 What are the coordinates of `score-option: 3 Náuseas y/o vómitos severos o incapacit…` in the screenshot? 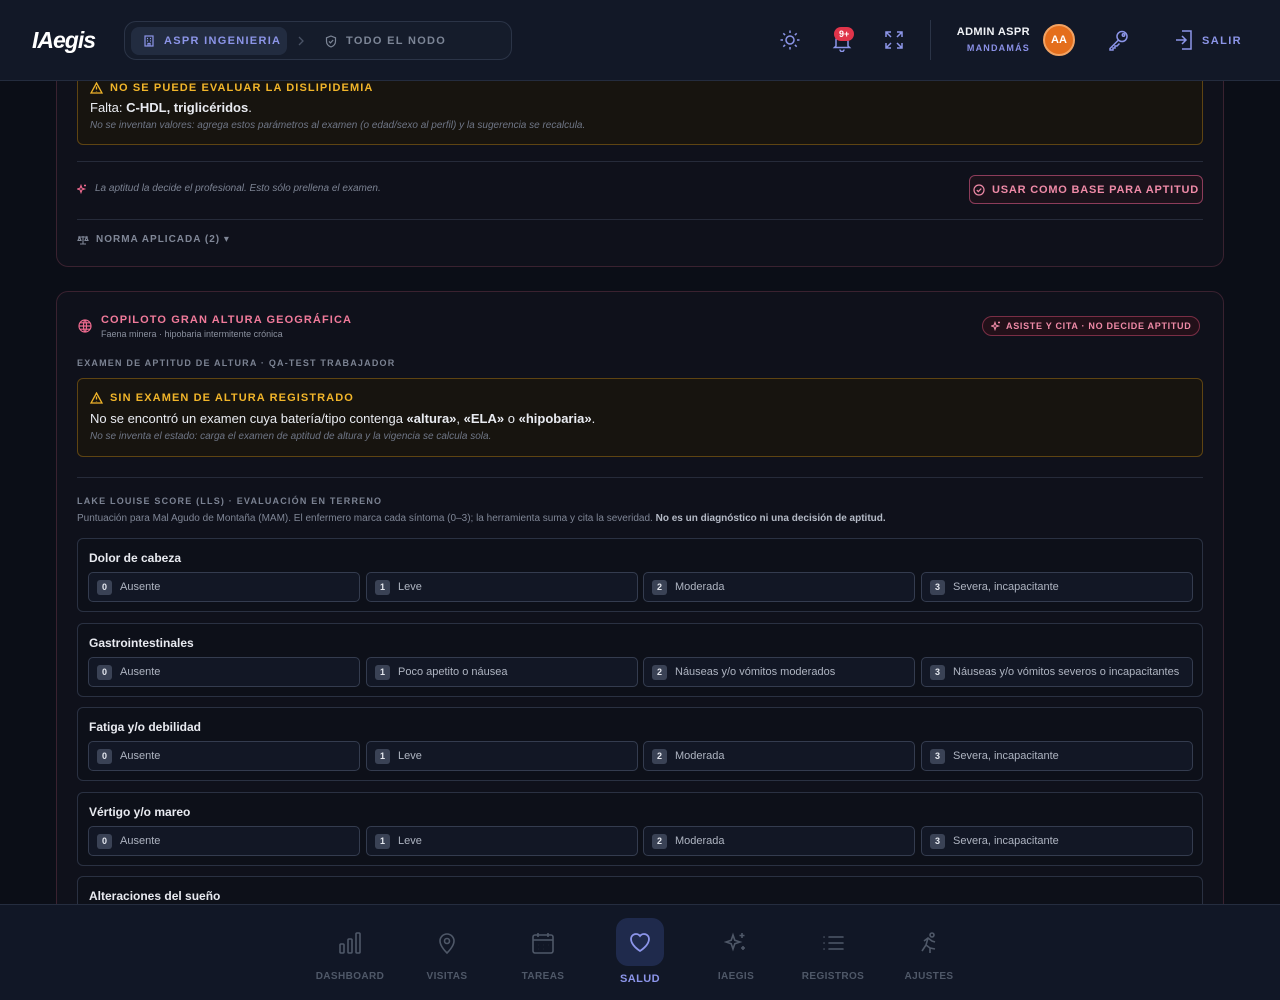 It's located at (1057, 672).